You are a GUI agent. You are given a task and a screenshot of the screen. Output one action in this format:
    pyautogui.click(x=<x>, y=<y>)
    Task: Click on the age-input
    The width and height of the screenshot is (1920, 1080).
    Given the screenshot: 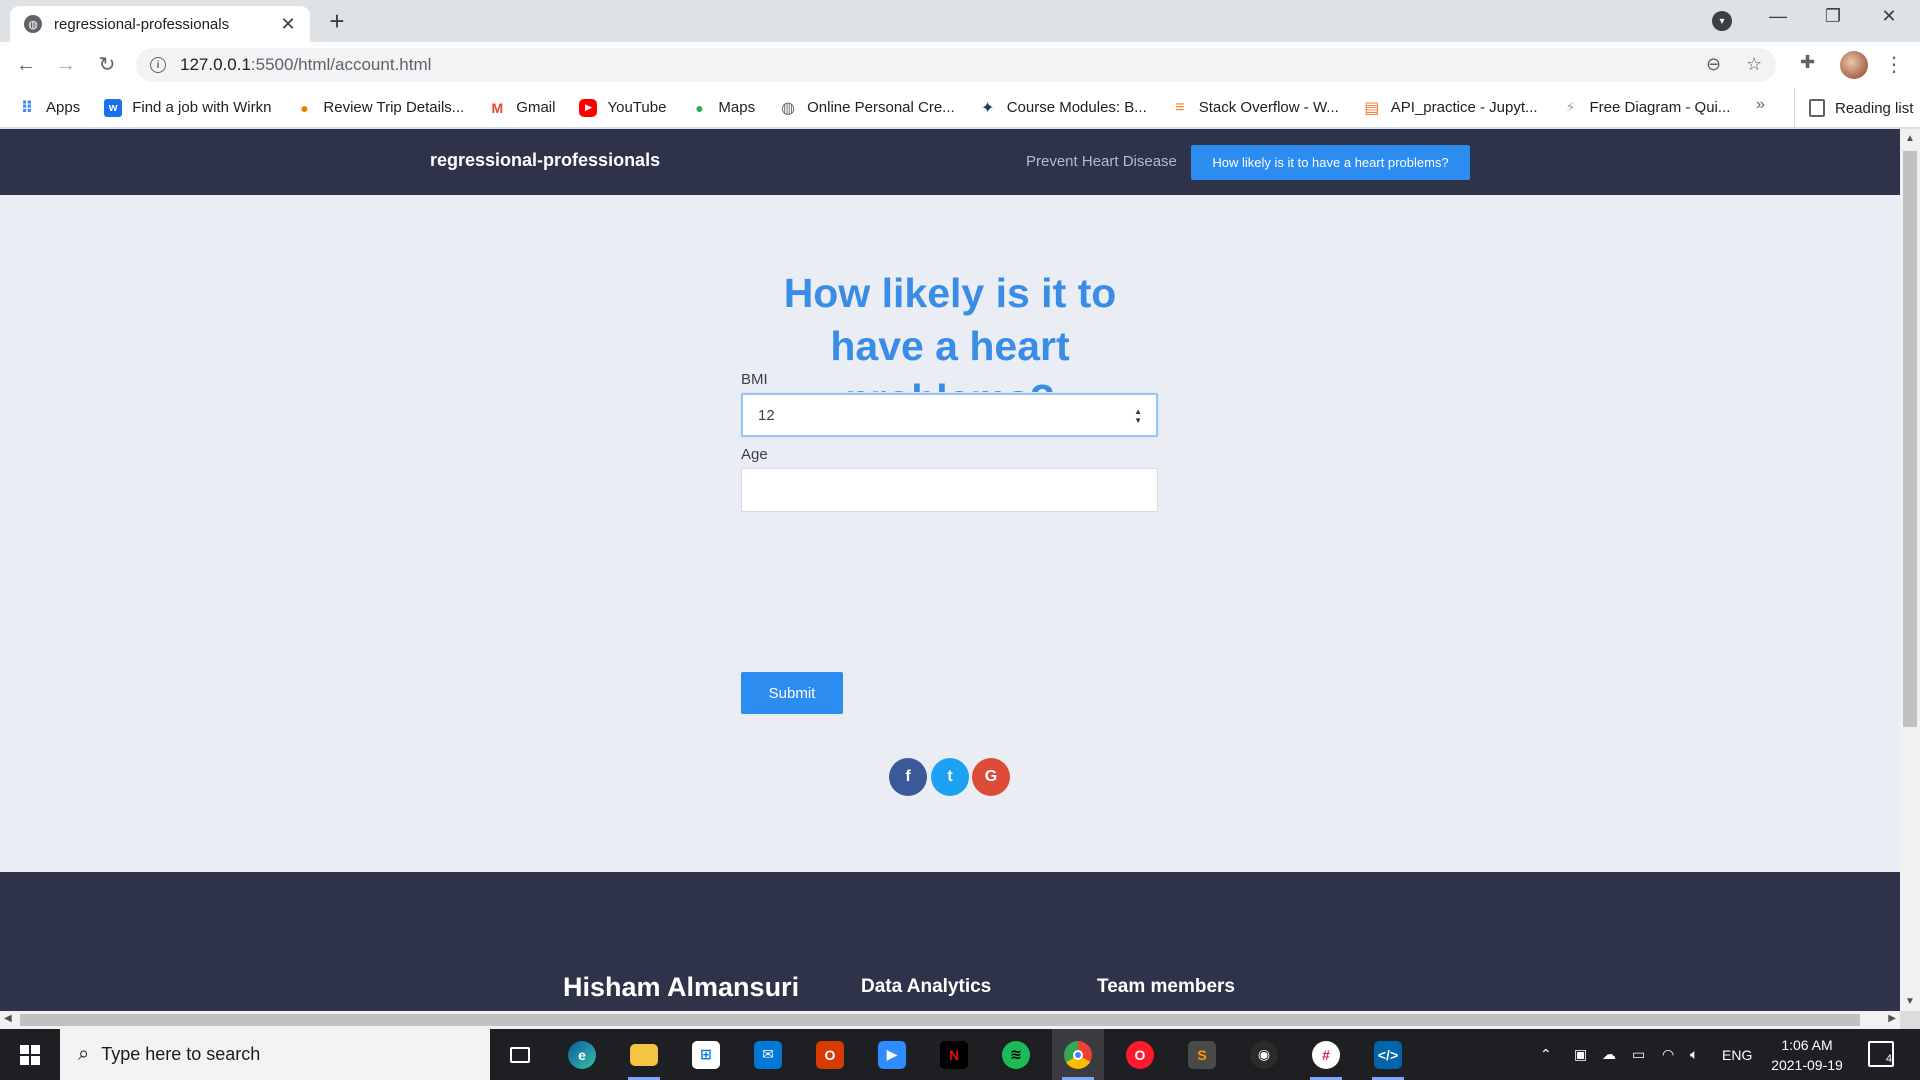 What is the action you would take?
    pyautogui.click(x=949, y=490)
    